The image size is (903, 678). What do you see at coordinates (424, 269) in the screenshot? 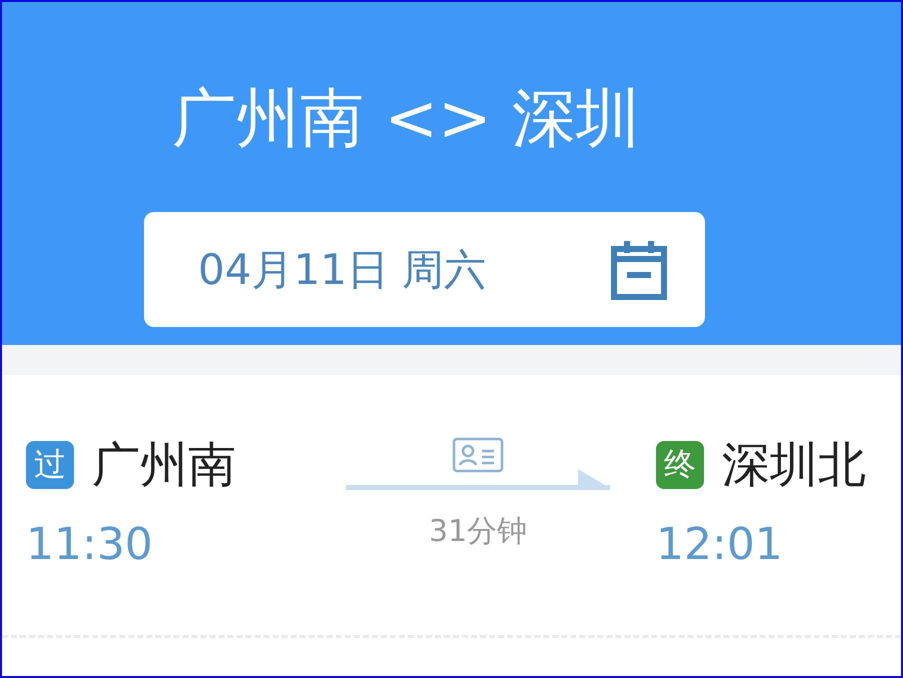
I see `date-picker: 04月11日 周六` at bounding box center [424, 269].